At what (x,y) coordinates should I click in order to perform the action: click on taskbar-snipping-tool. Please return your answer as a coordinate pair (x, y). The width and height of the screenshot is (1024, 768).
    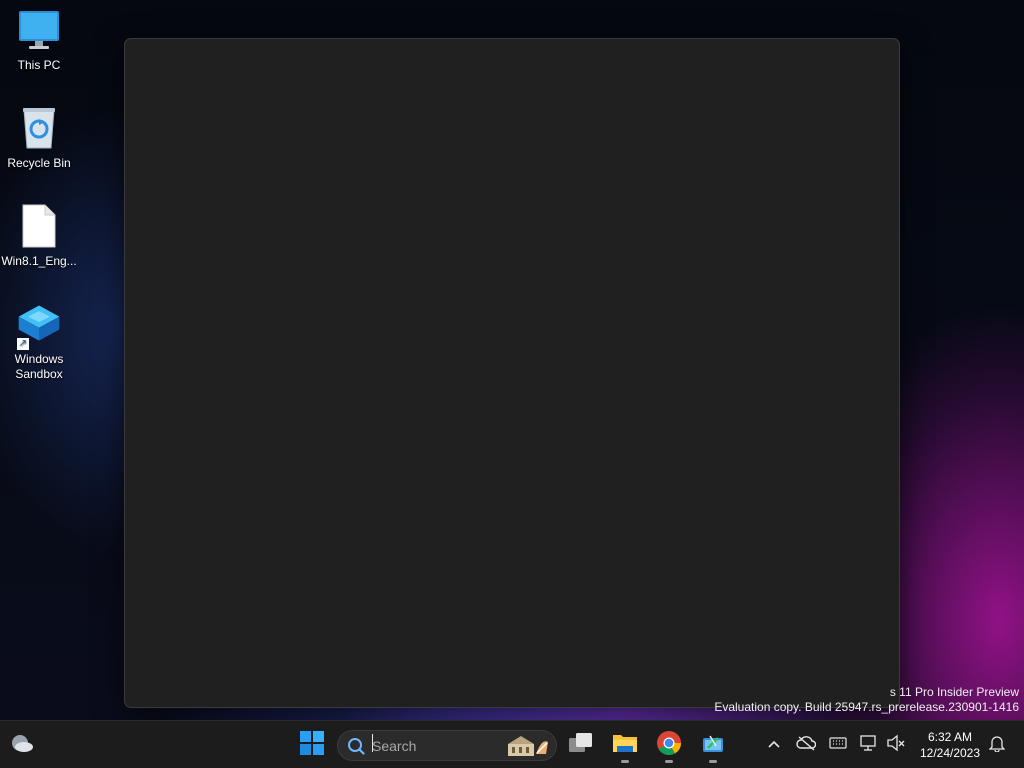
    Looking at the image, I should click on (713, 745).